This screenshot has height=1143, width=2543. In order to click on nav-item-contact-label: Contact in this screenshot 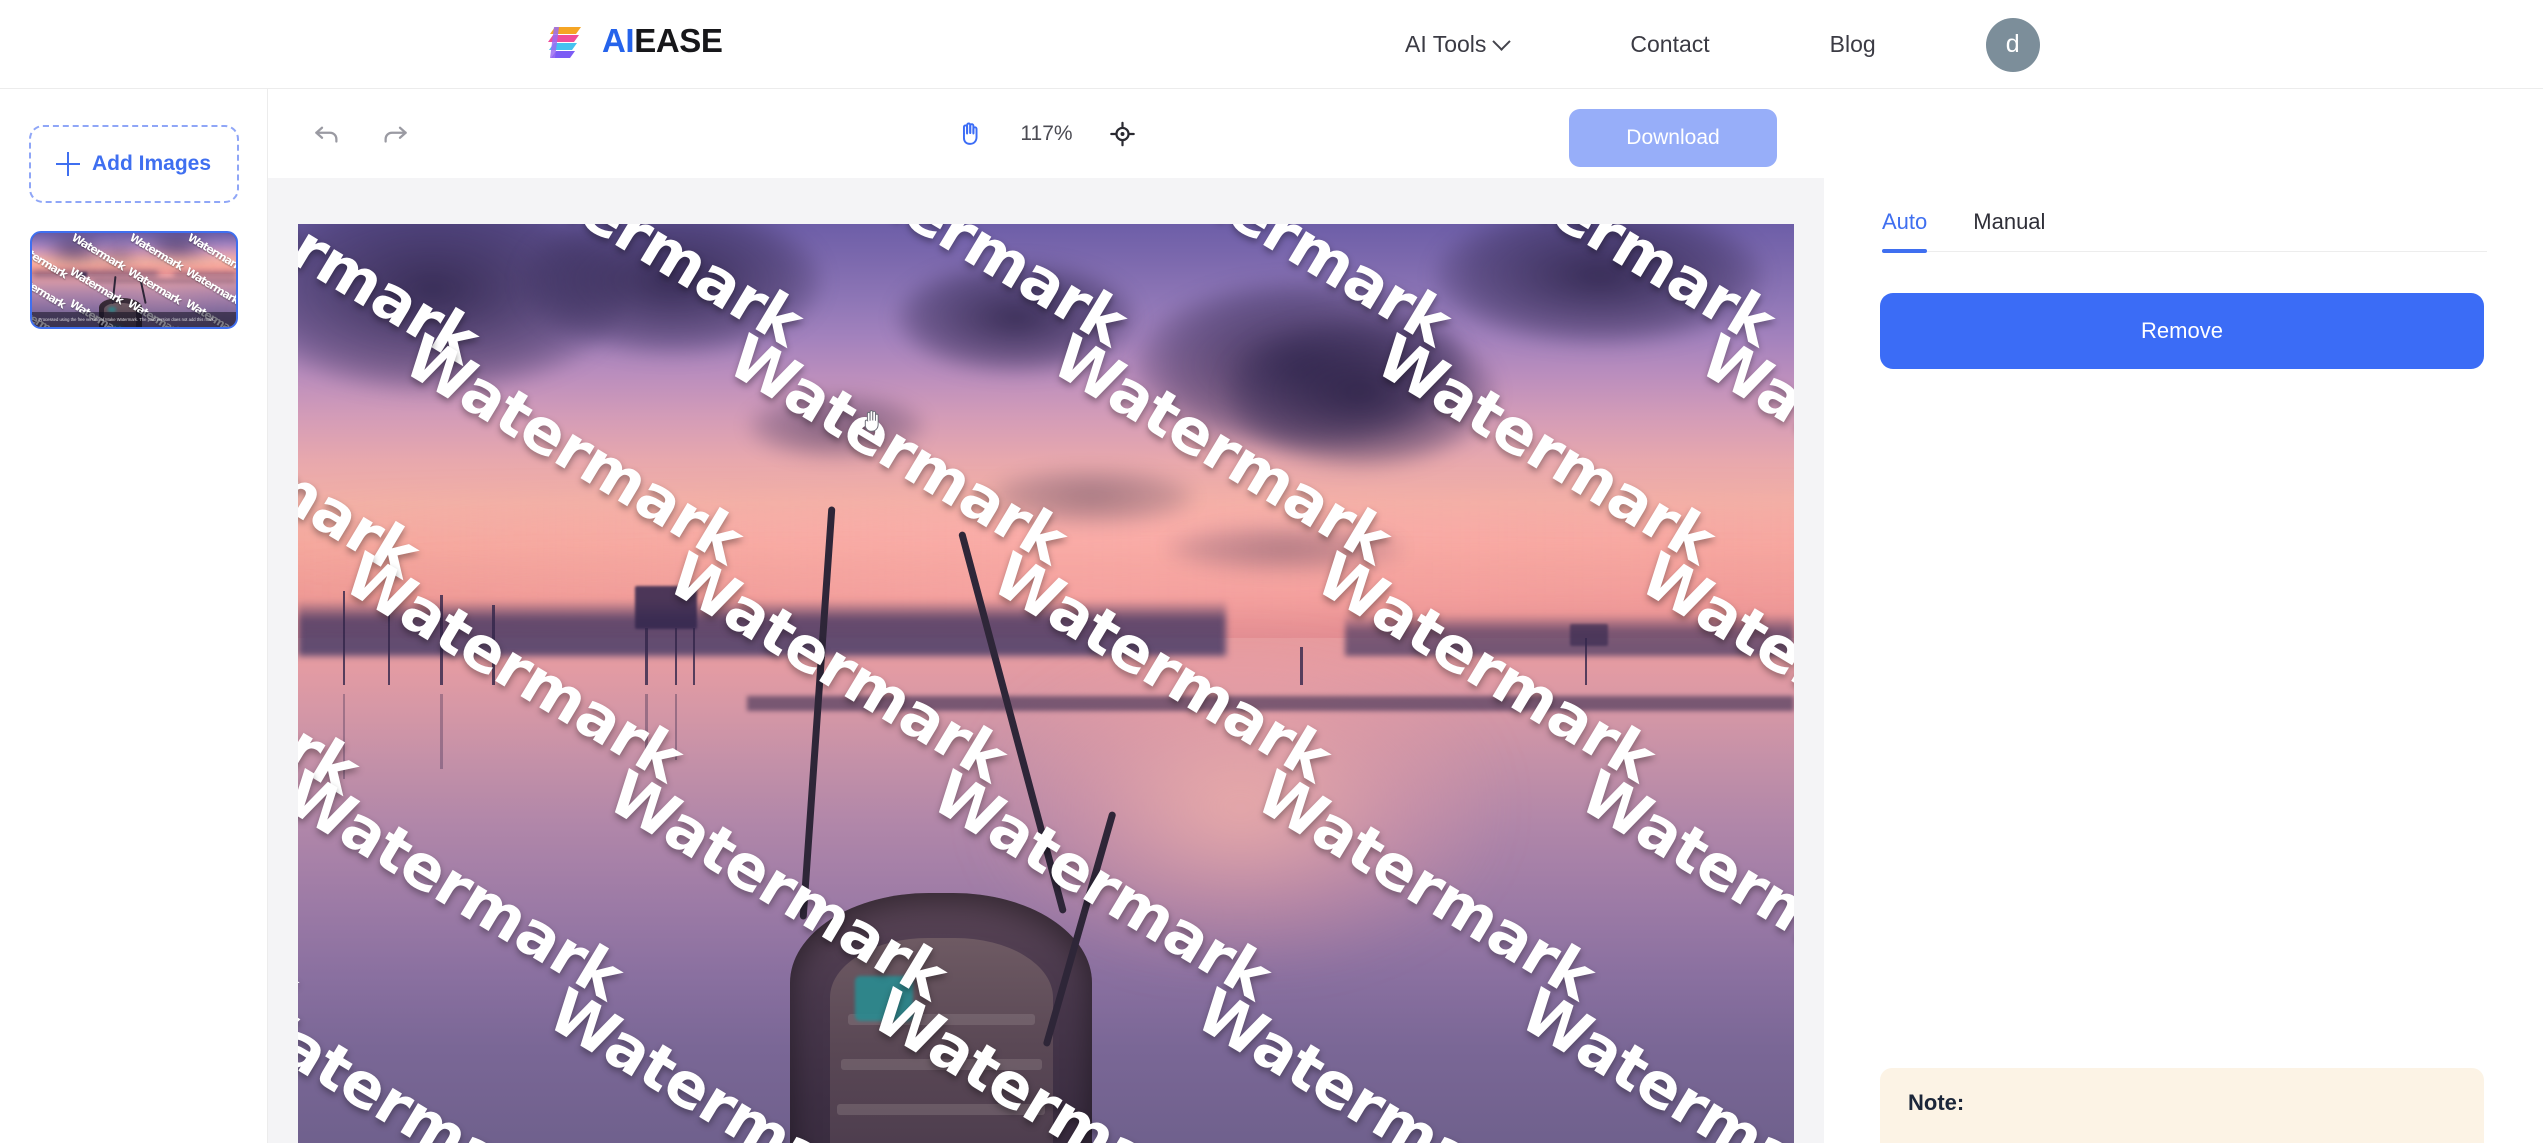, I will do `click(1670, 44)`.